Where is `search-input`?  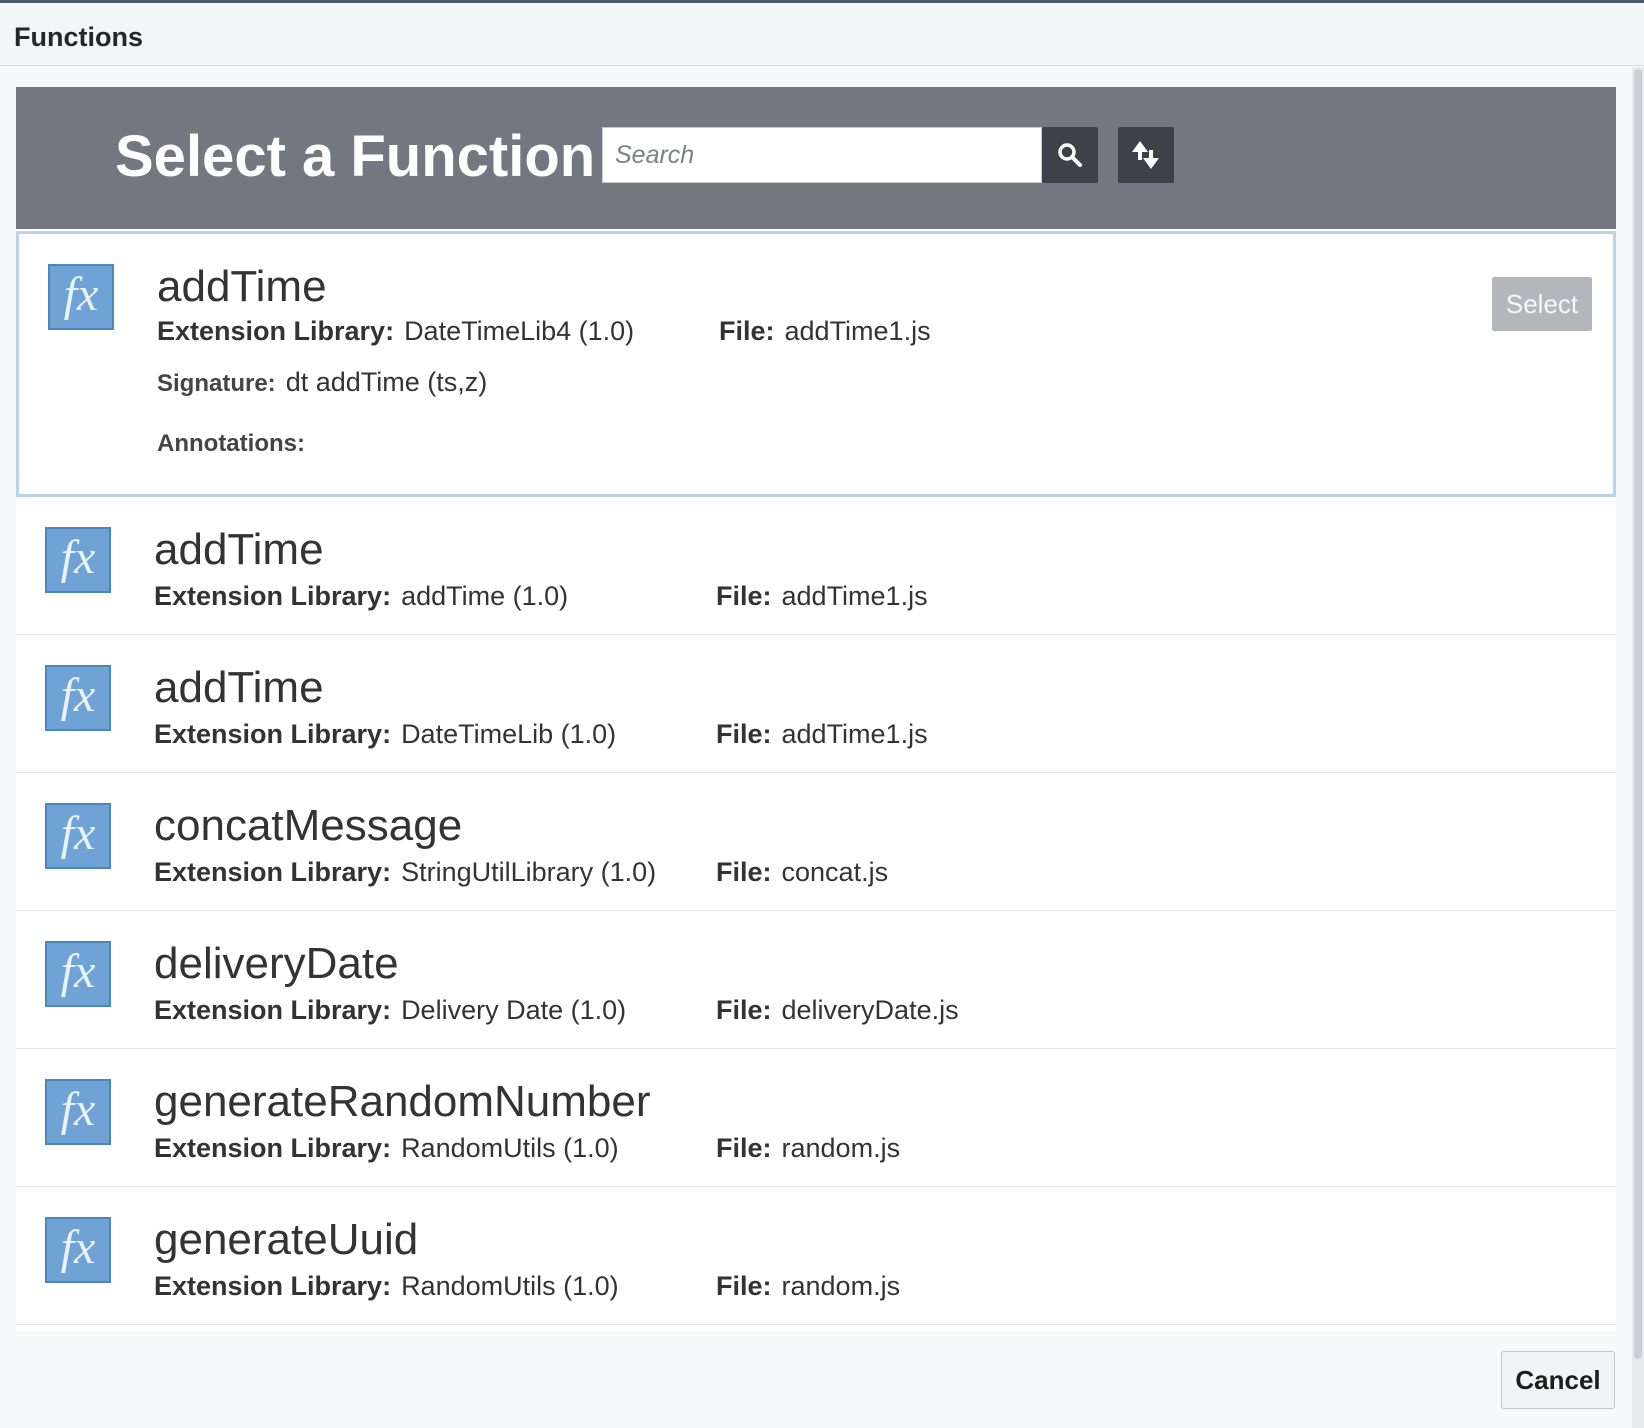
search-input is located at coordinates (822, 155).